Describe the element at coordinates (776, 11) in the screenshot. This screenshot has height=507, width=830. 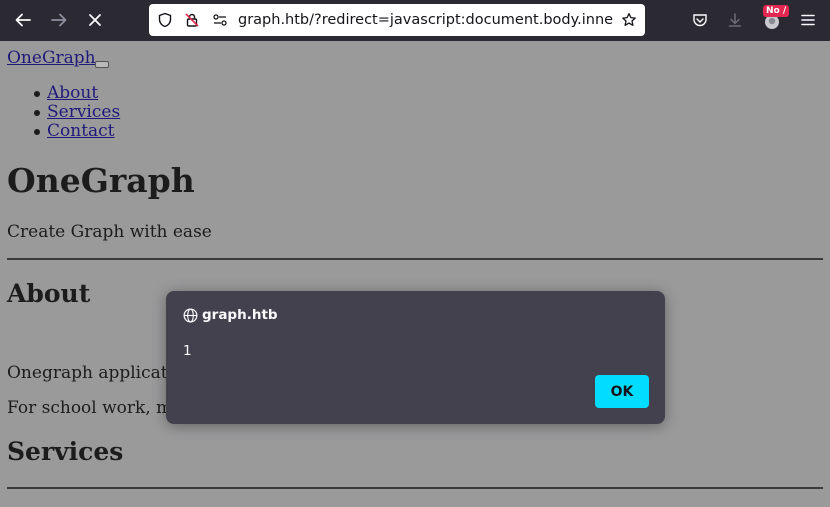
I see `extension-badge: No /` at that location.